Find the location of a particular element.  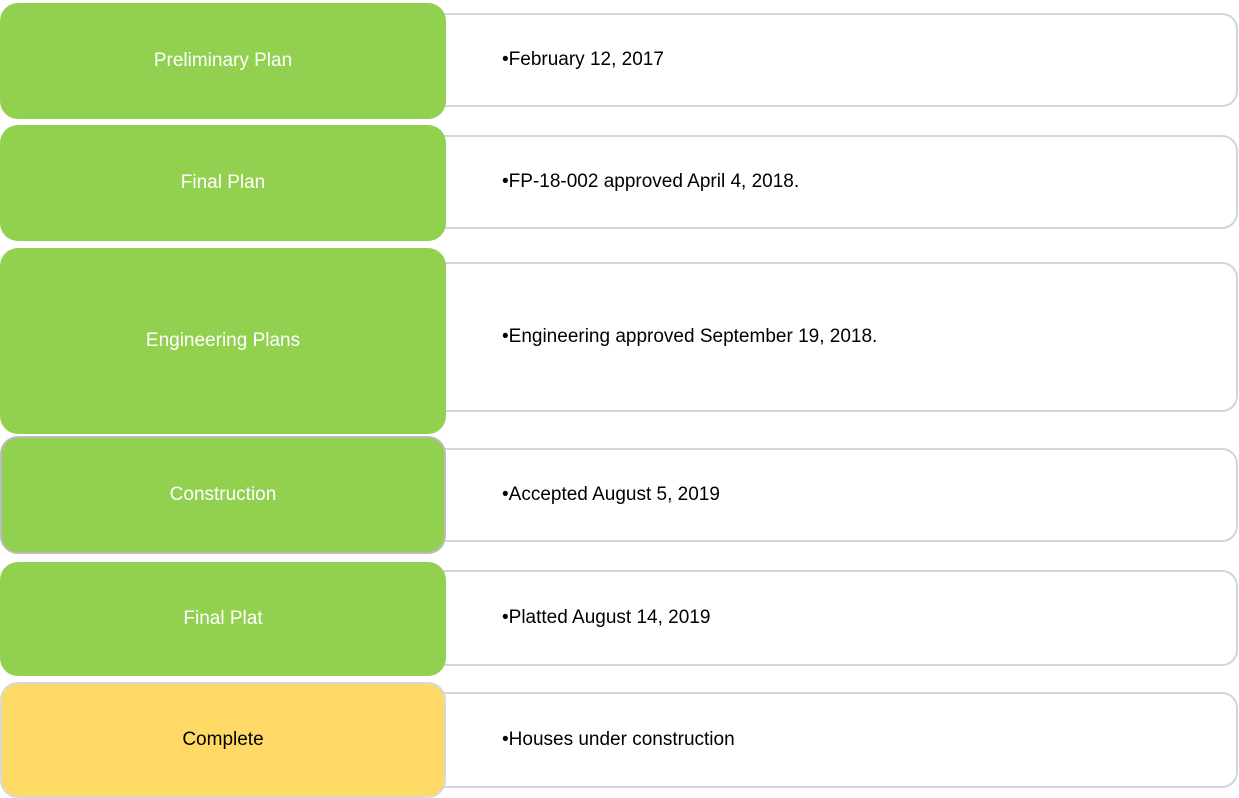

stage-label: Construction is located at coordinates (223, 494).